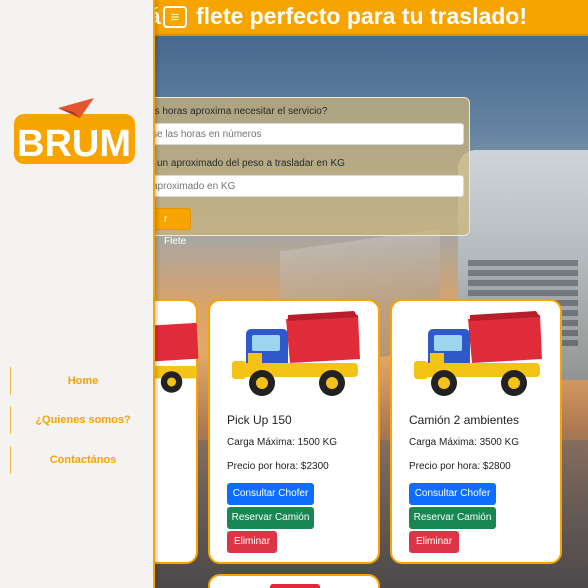  What do you see at coordinates (259, 420) in the screenshot?
I see `card-title: Pick Up 150` at bounding box center [259, 420].